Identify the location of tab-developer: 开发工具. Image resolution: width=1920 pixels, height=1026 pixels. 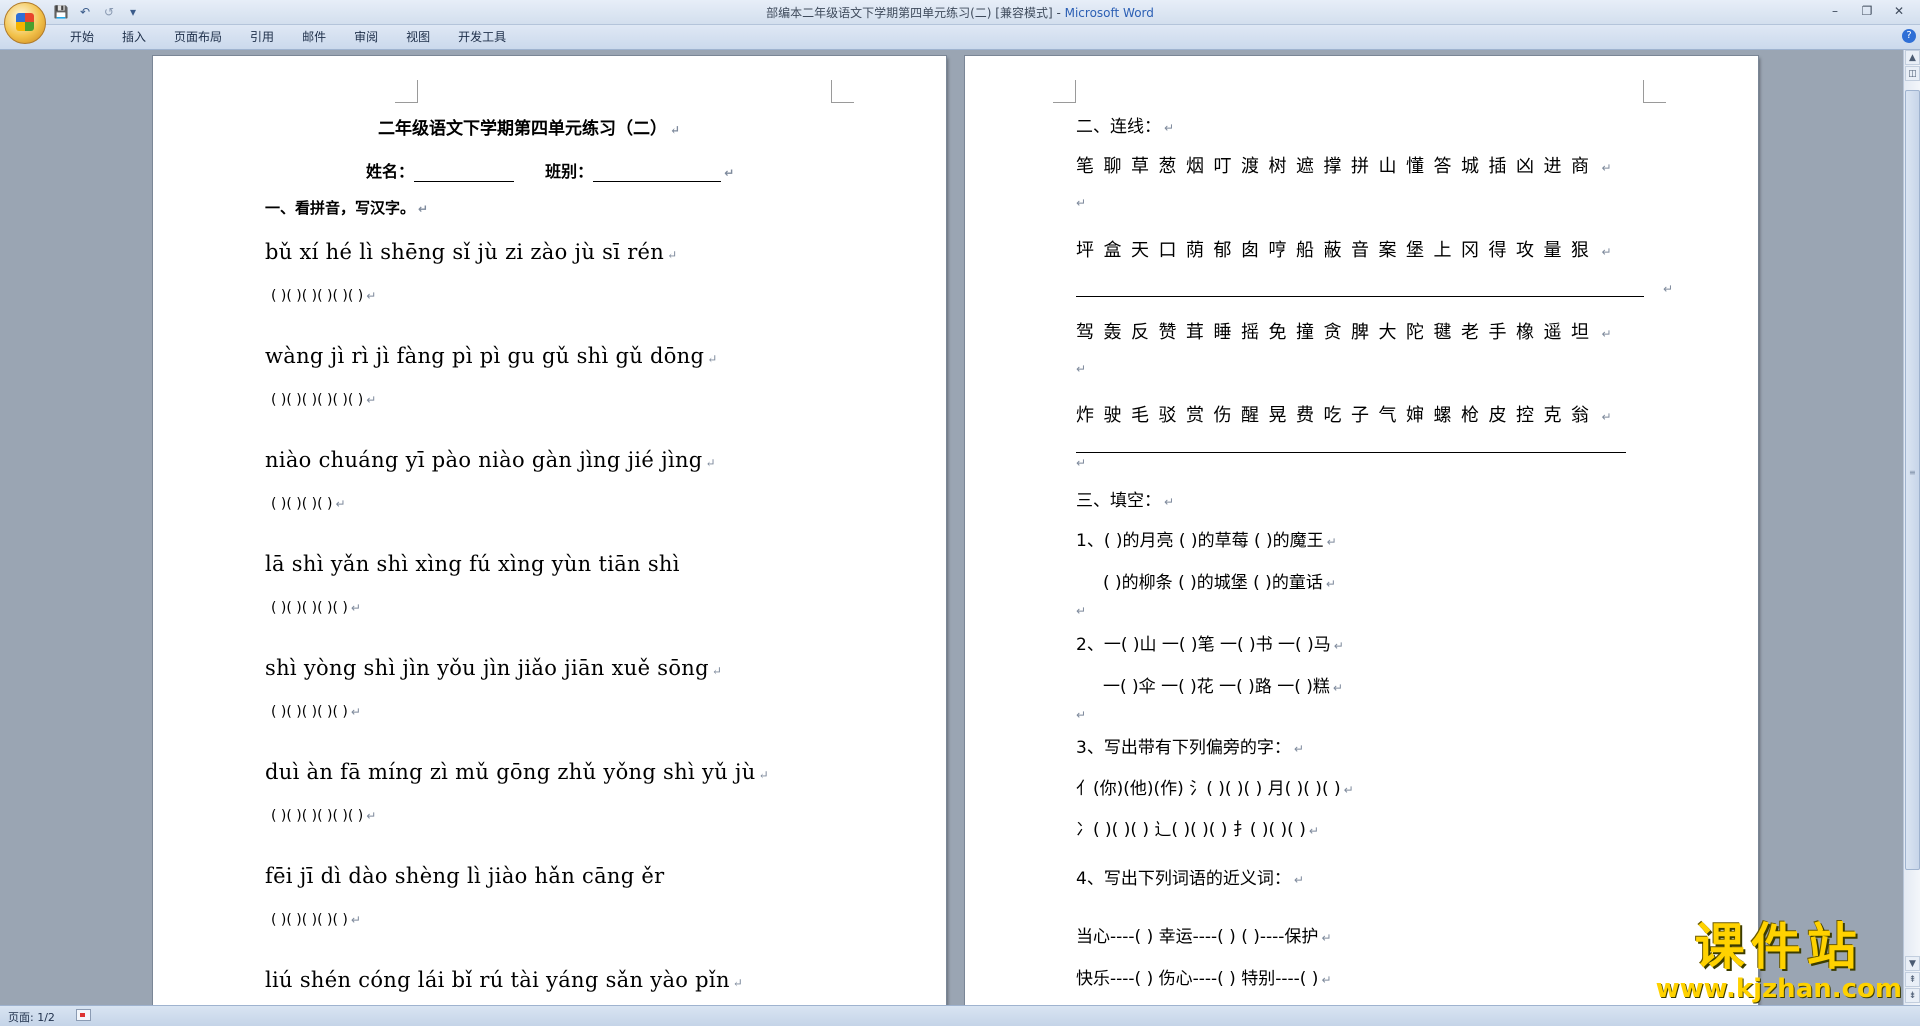
(482, 37).